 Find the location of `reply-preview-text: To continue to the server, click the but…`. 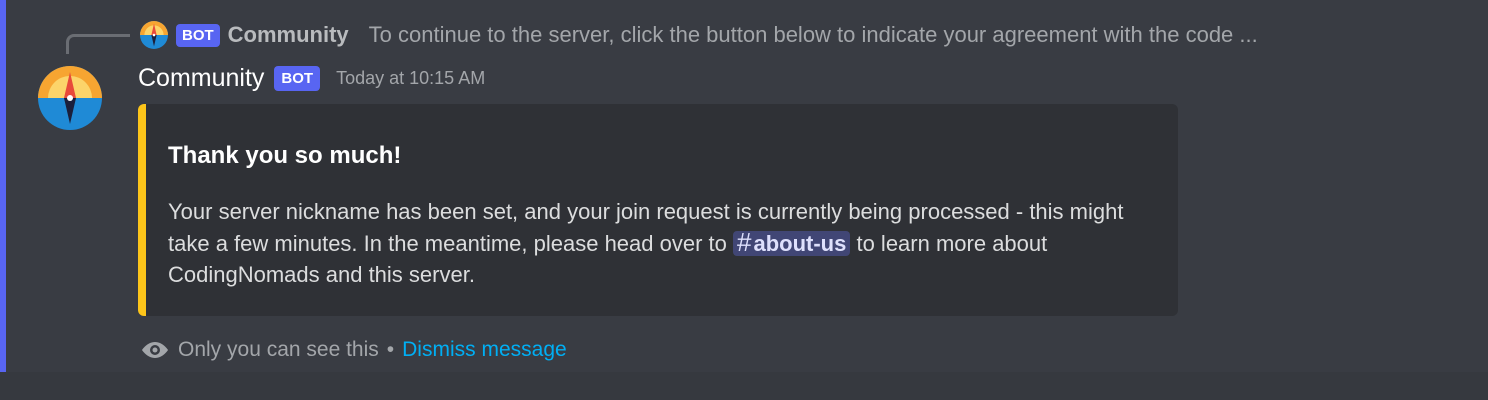

reply-preview-text: To continue to the server, click the but… is located at coordinates (813, 35).